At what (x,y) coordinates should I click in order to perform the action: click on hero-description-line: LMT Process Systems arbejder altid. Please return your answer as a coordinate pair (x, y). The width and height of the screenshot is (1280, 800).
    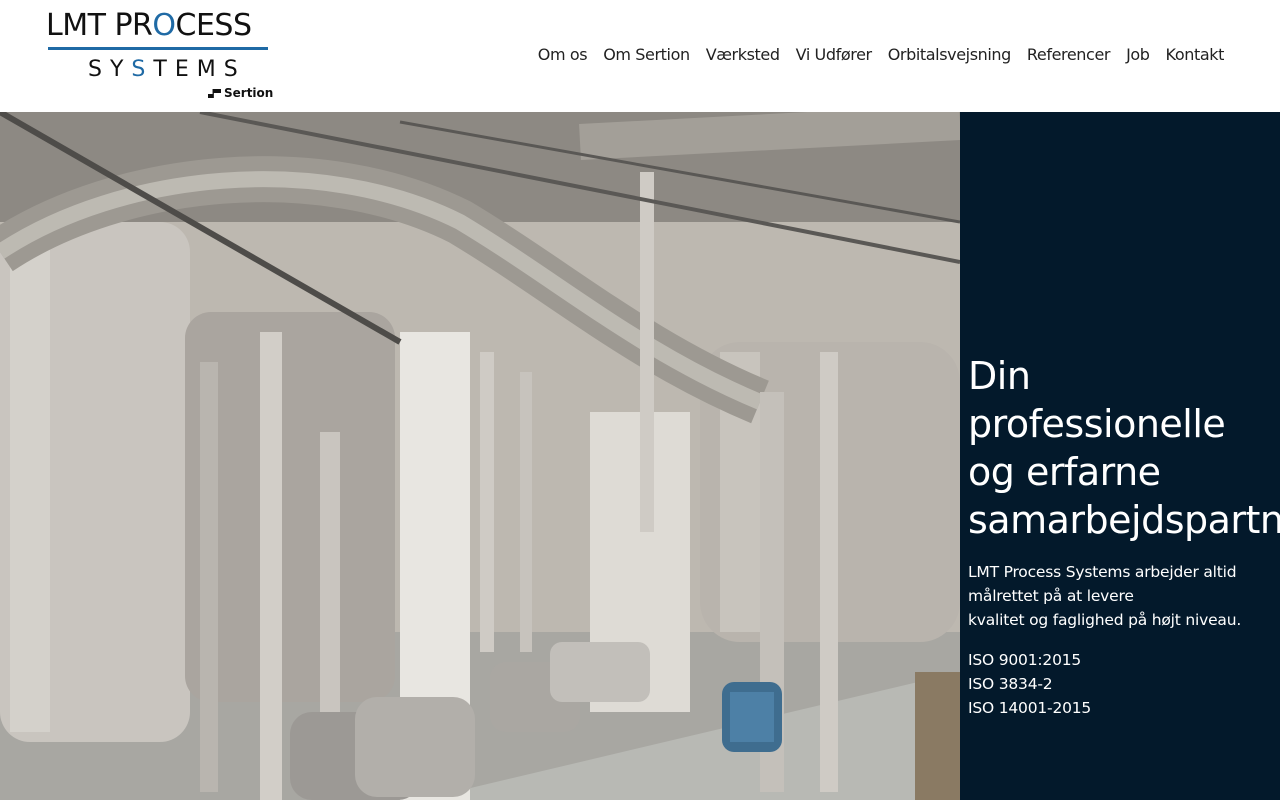
    Looking at the image, I should click on (1102, 572).